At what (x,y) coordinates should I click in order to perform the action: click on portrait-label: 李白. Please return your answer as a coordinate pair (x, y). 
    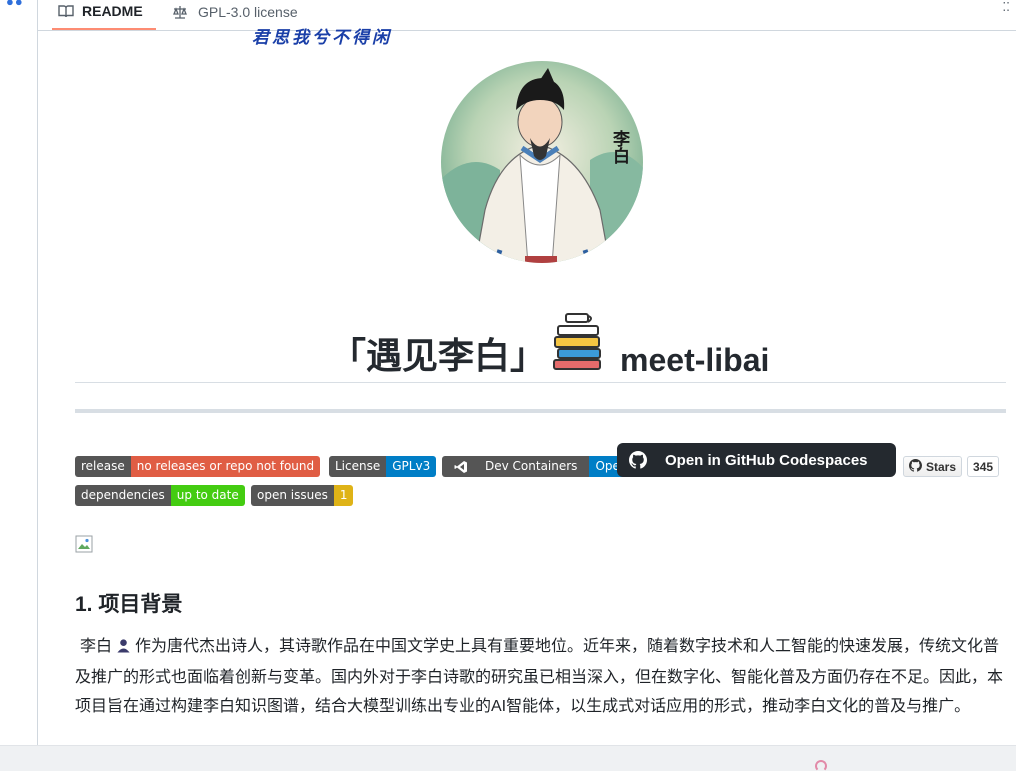
    Looking at the image, I should click on (619, 147).